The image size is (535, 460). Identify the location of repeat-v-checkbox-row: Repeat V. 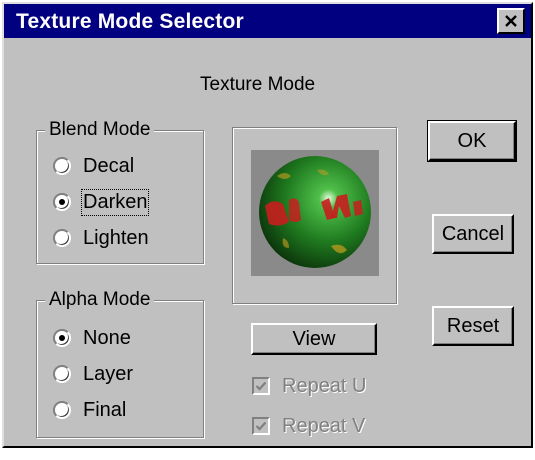
(308, 426).